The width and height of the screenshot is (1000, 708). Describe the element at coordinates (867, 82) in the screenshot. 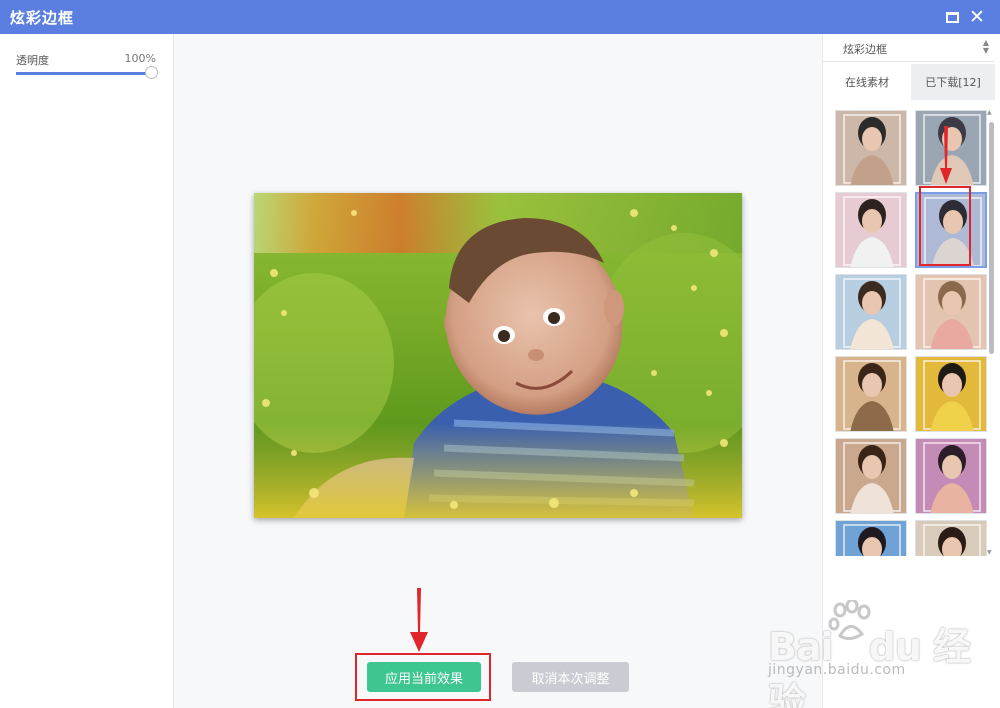

I see `tab-online-materials: 在线素材` at that location.